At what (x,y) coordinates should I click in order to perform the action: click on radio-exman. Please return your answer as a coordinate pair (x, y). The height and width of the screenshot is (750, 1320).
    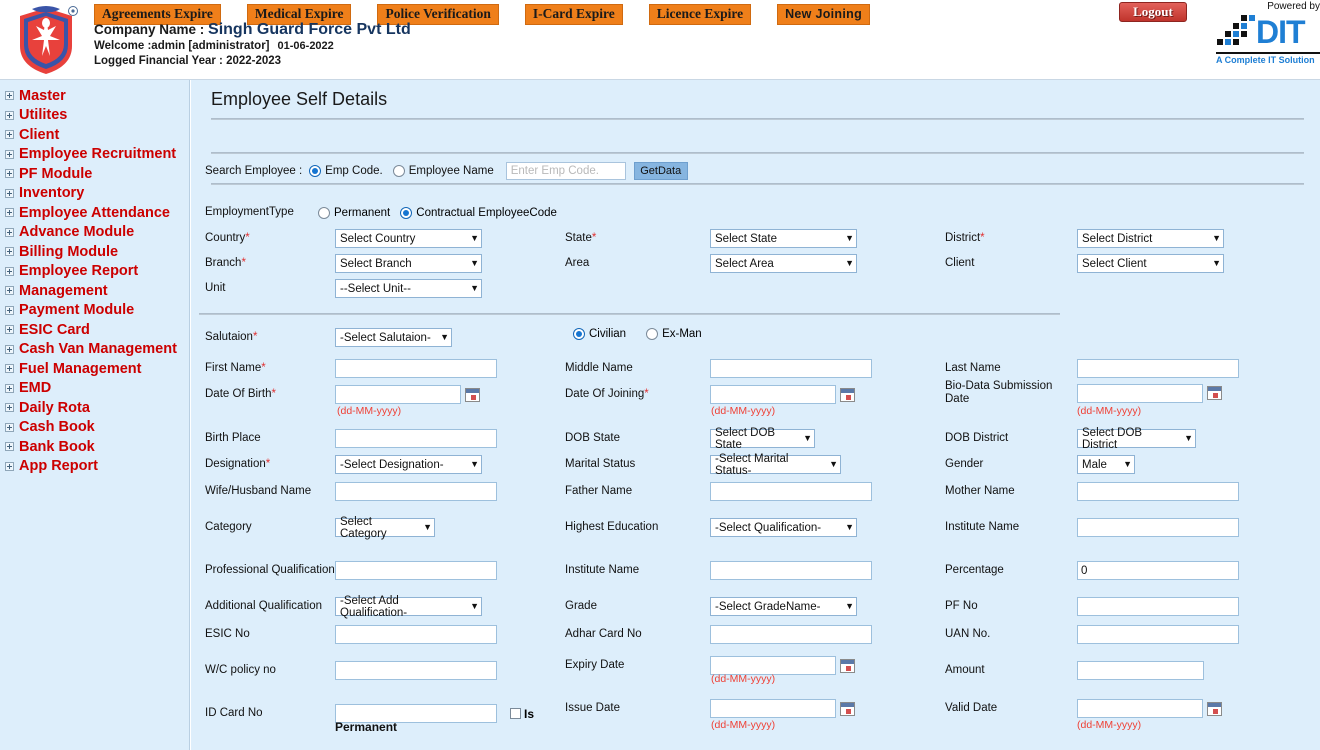
    Looking at the image, I should click on (652, 334).